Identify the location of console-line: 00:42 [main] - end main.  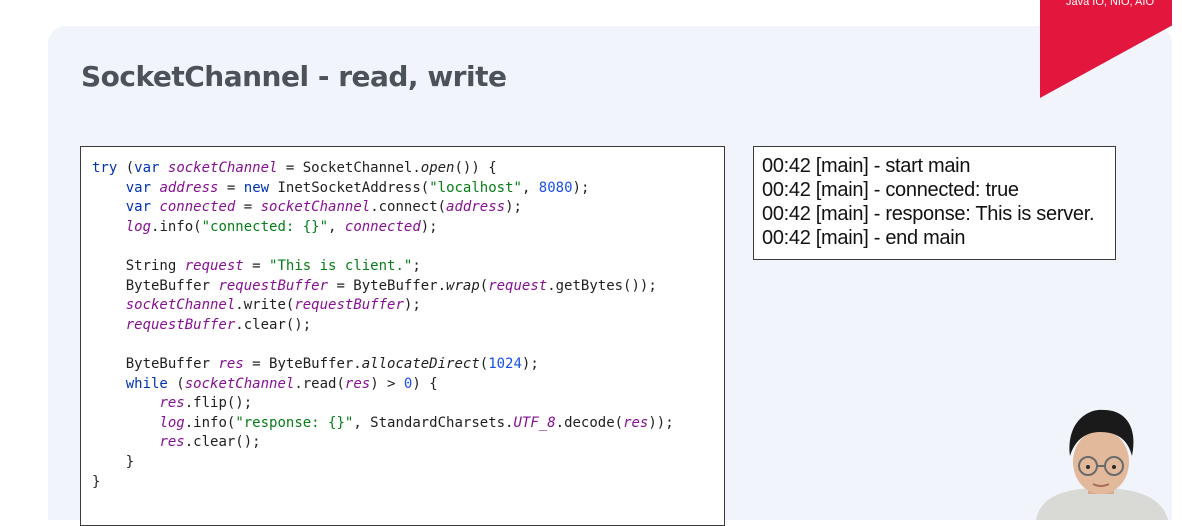
(864, 238).